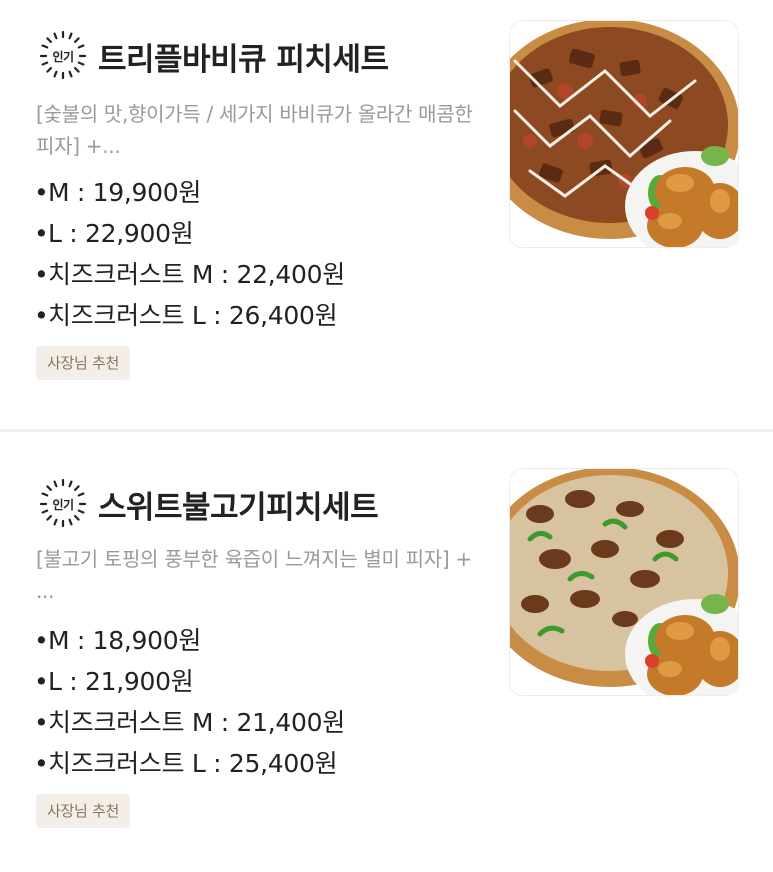 This screenshot has height=872, width=773. Describe the element at coordinates (243, 56) in the screenshot. I see `menu-title: 트리플바비큐 피치세트` at that location.